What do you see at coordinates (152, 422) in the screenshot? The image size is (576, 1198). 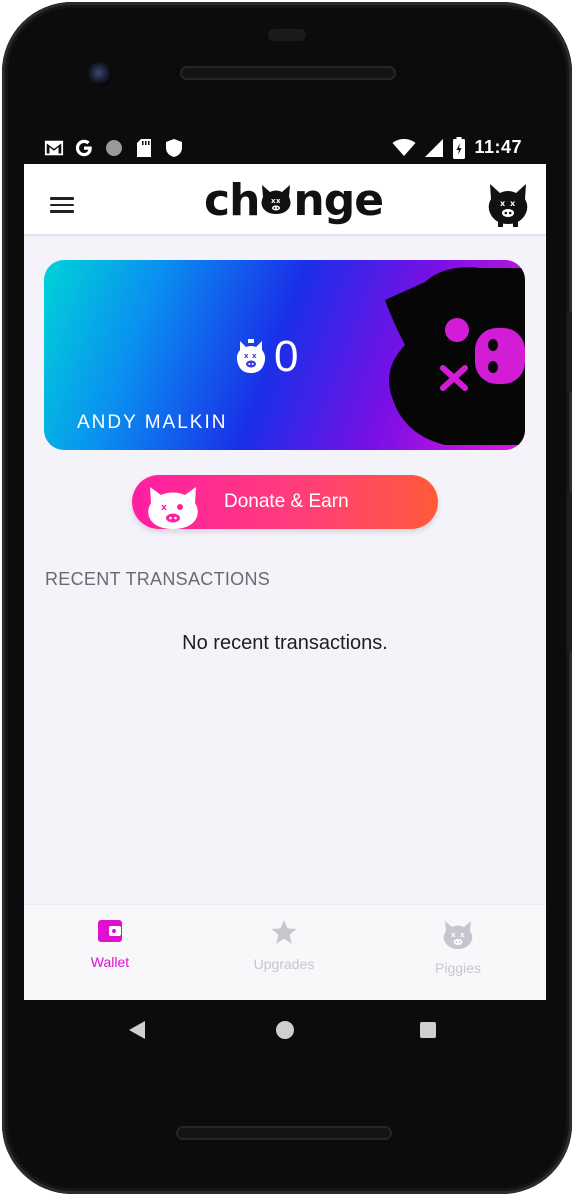 I see `cardholder-name: ANDY MALKIN` at bounding box center [152, 422].